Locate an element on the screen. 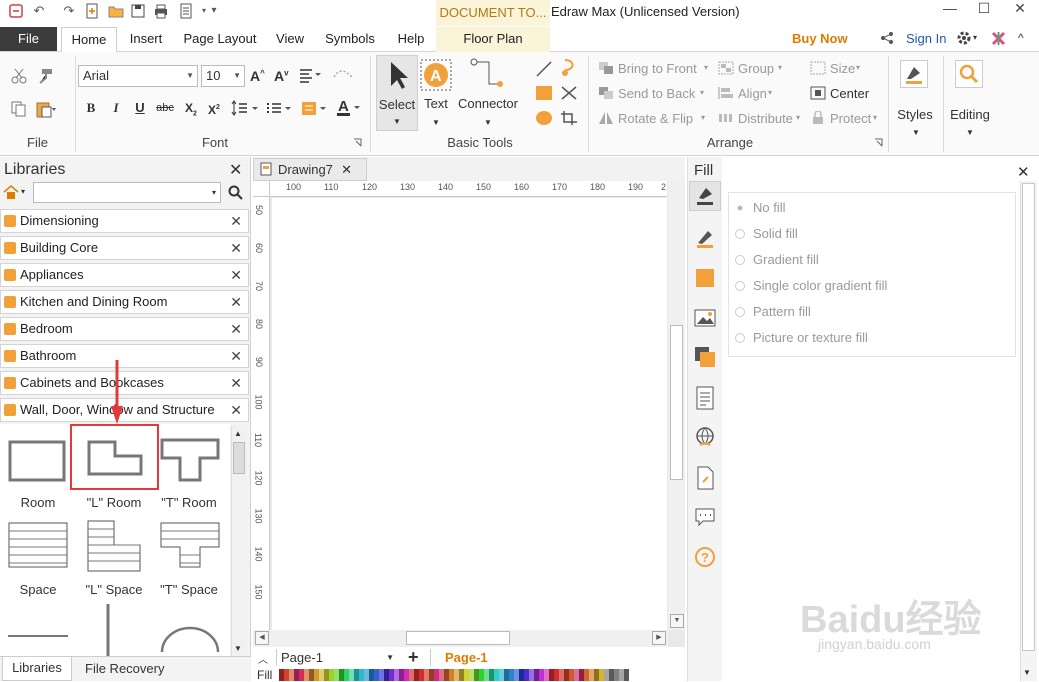  fill-option-no-fill: No fill is located at coordinates (761, 207).